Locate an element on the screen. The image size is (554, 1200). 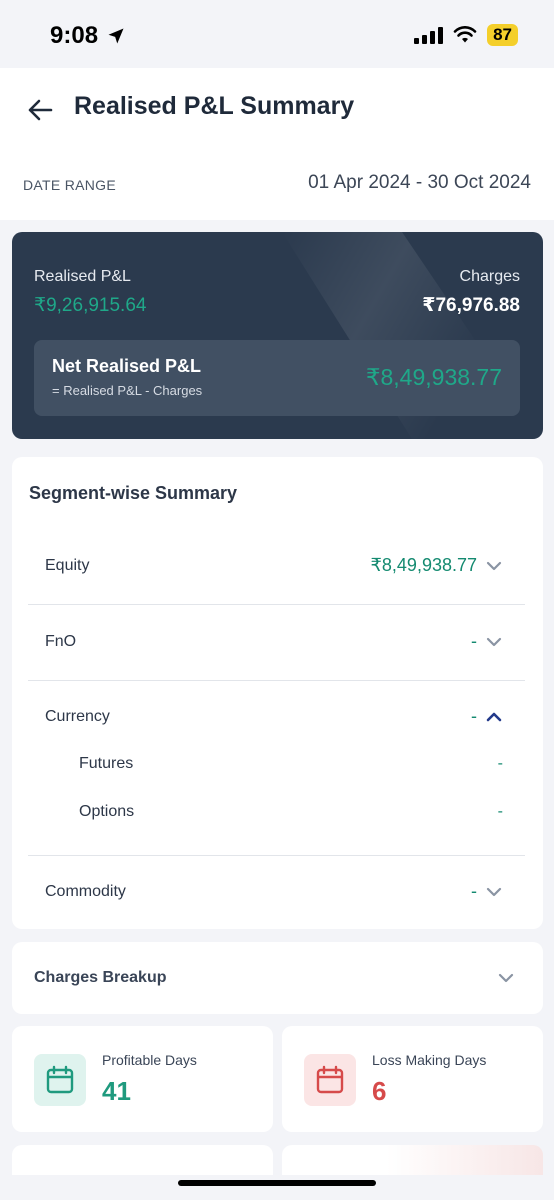
segment-name: Commodity is located at coordinates (85, 891).